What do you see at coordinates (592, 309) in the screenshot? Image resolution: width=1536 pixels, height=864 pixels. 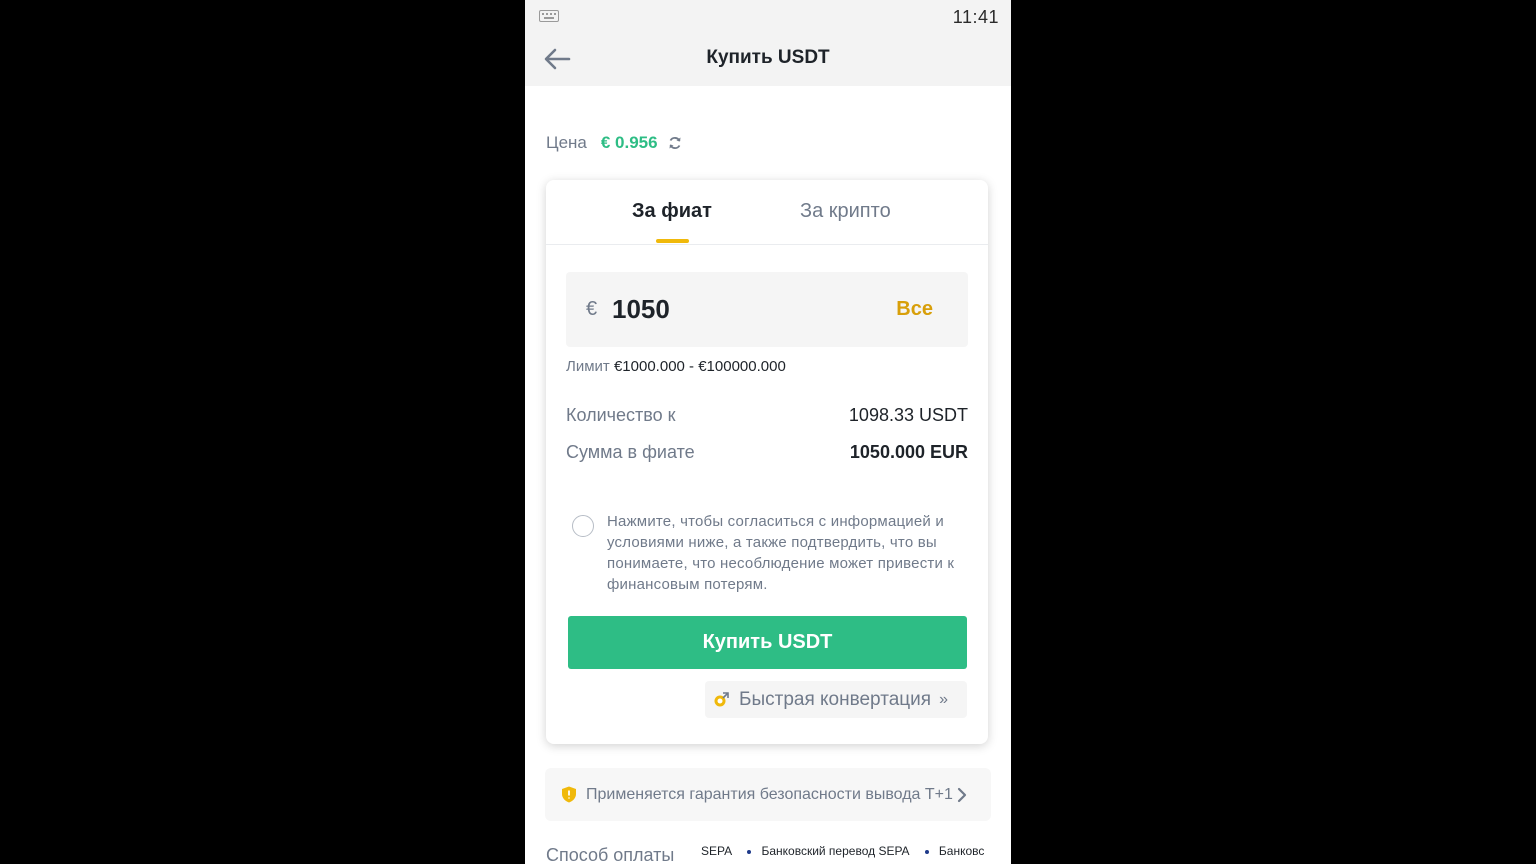 I see `currency-symbol: €` at bounding box center [592, 309].